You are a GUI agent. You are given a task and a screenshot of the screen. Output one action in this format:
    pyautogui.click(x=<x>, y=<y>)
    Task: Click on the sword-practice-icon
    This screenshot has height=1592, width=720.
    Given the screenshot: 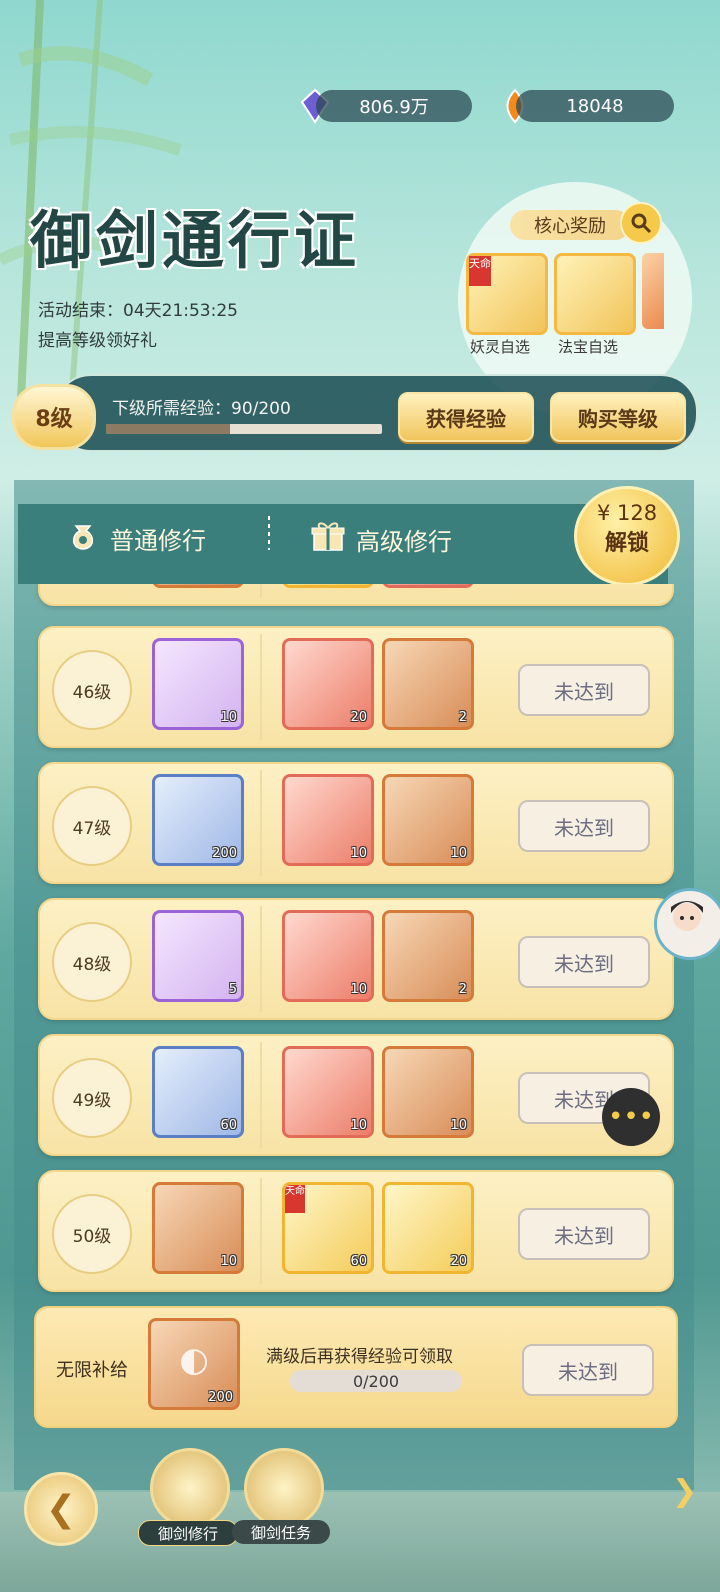 What is the action you would take?
    pyautogui.click(x=190, y=1488)
    